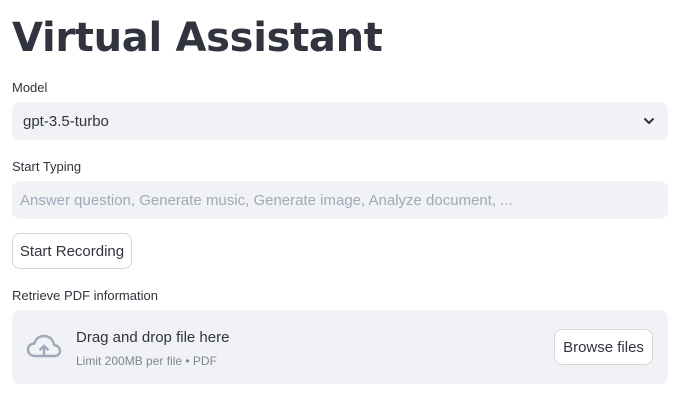 This screenshot has height=409, width=683. I want to click on prompt-input, so click(340, 200).